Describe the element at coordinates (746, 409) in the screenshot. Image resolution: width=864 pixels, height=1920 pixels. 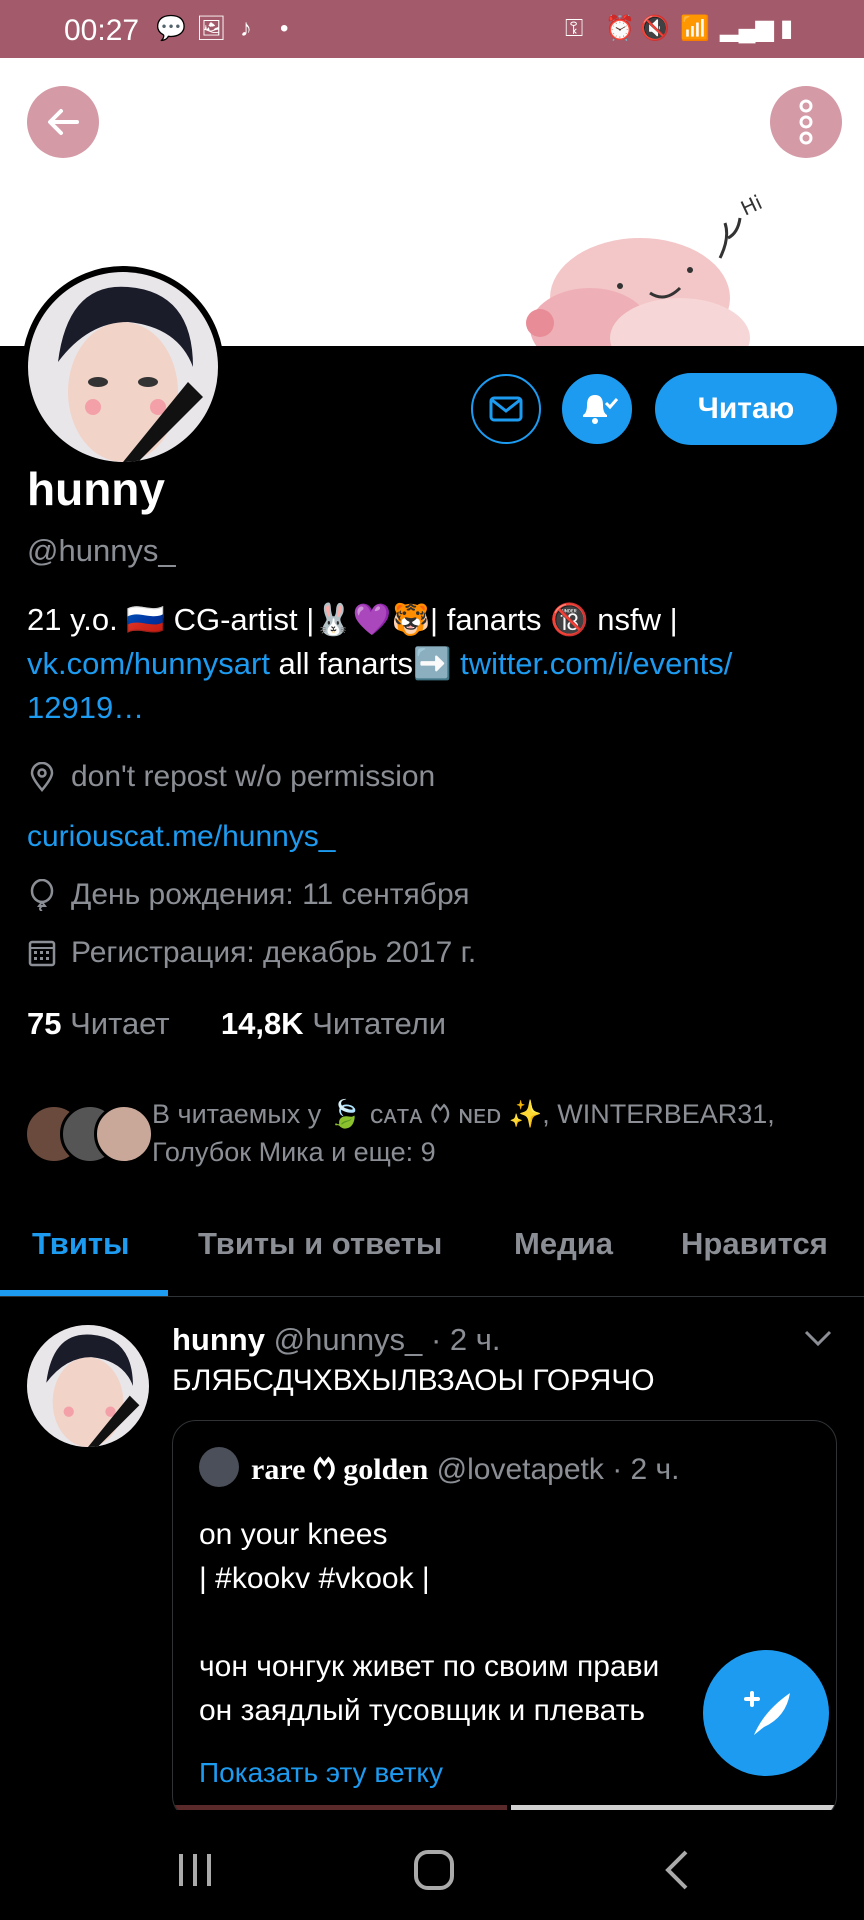
I see `following-button: Читаю` at that location.